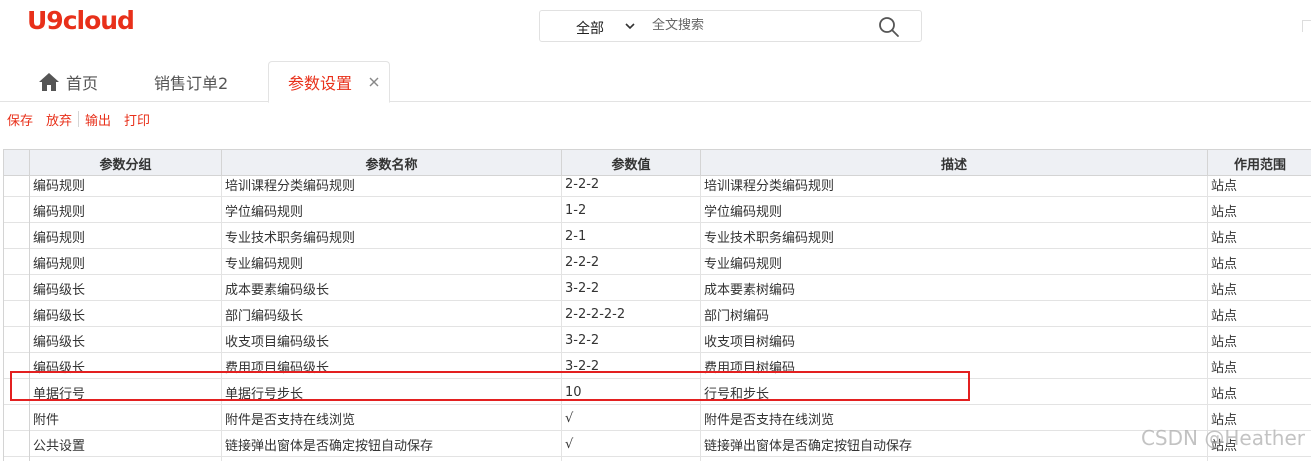 This screenshot has height=461, width=1311. Describe the element at coordinates (137, 119) in the screenshot. I see `print-button: 打印` at that location.